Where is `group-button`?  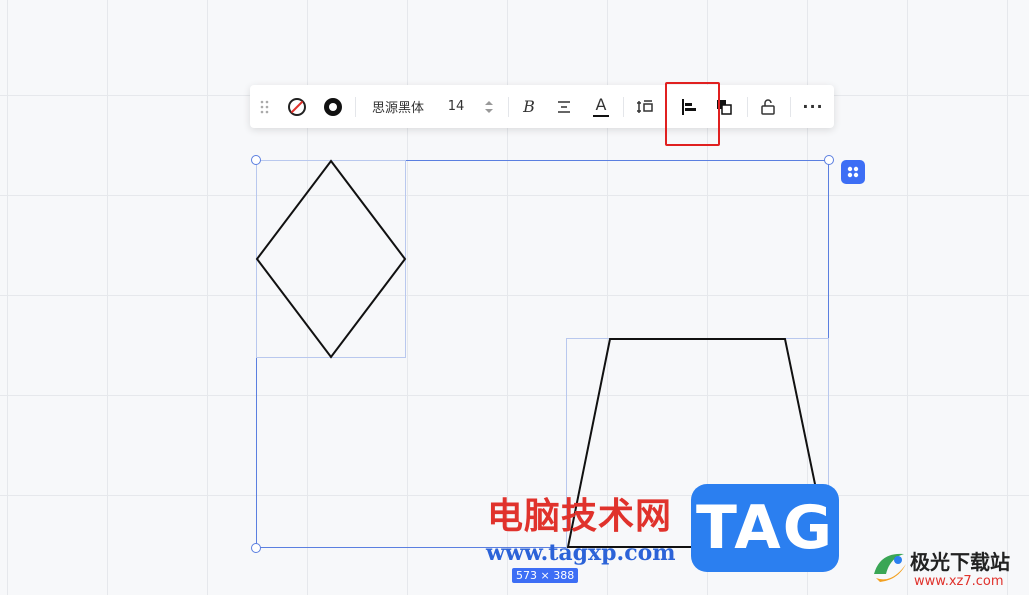 group-button is located at coordinates (853, 172).